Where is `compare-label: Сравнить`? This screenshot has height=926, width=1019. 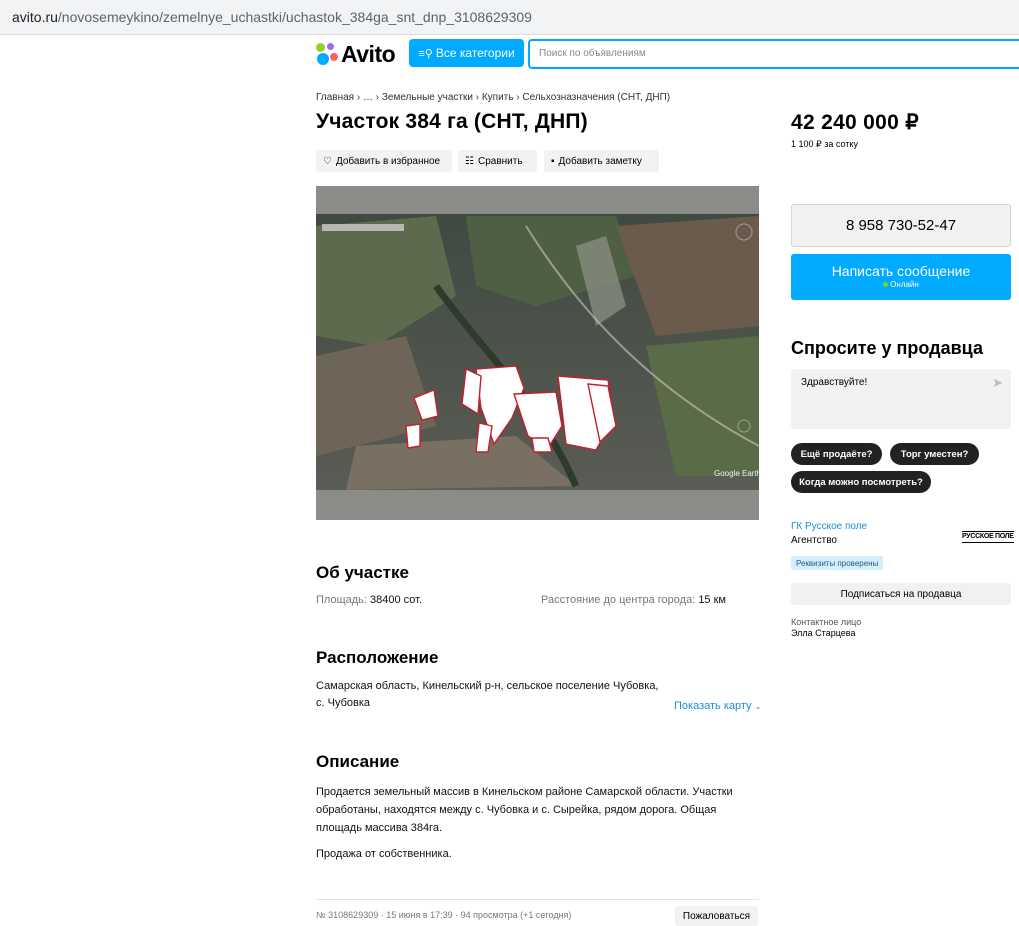
compare-label: Сравнить is located at coordinates (500, 161).